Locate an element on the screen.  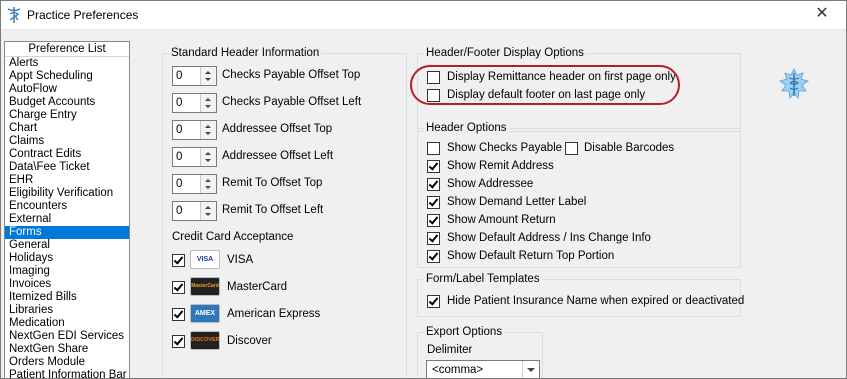
show-checks-payable-label: Show Checks Payable is located at coordinates (505, 148).